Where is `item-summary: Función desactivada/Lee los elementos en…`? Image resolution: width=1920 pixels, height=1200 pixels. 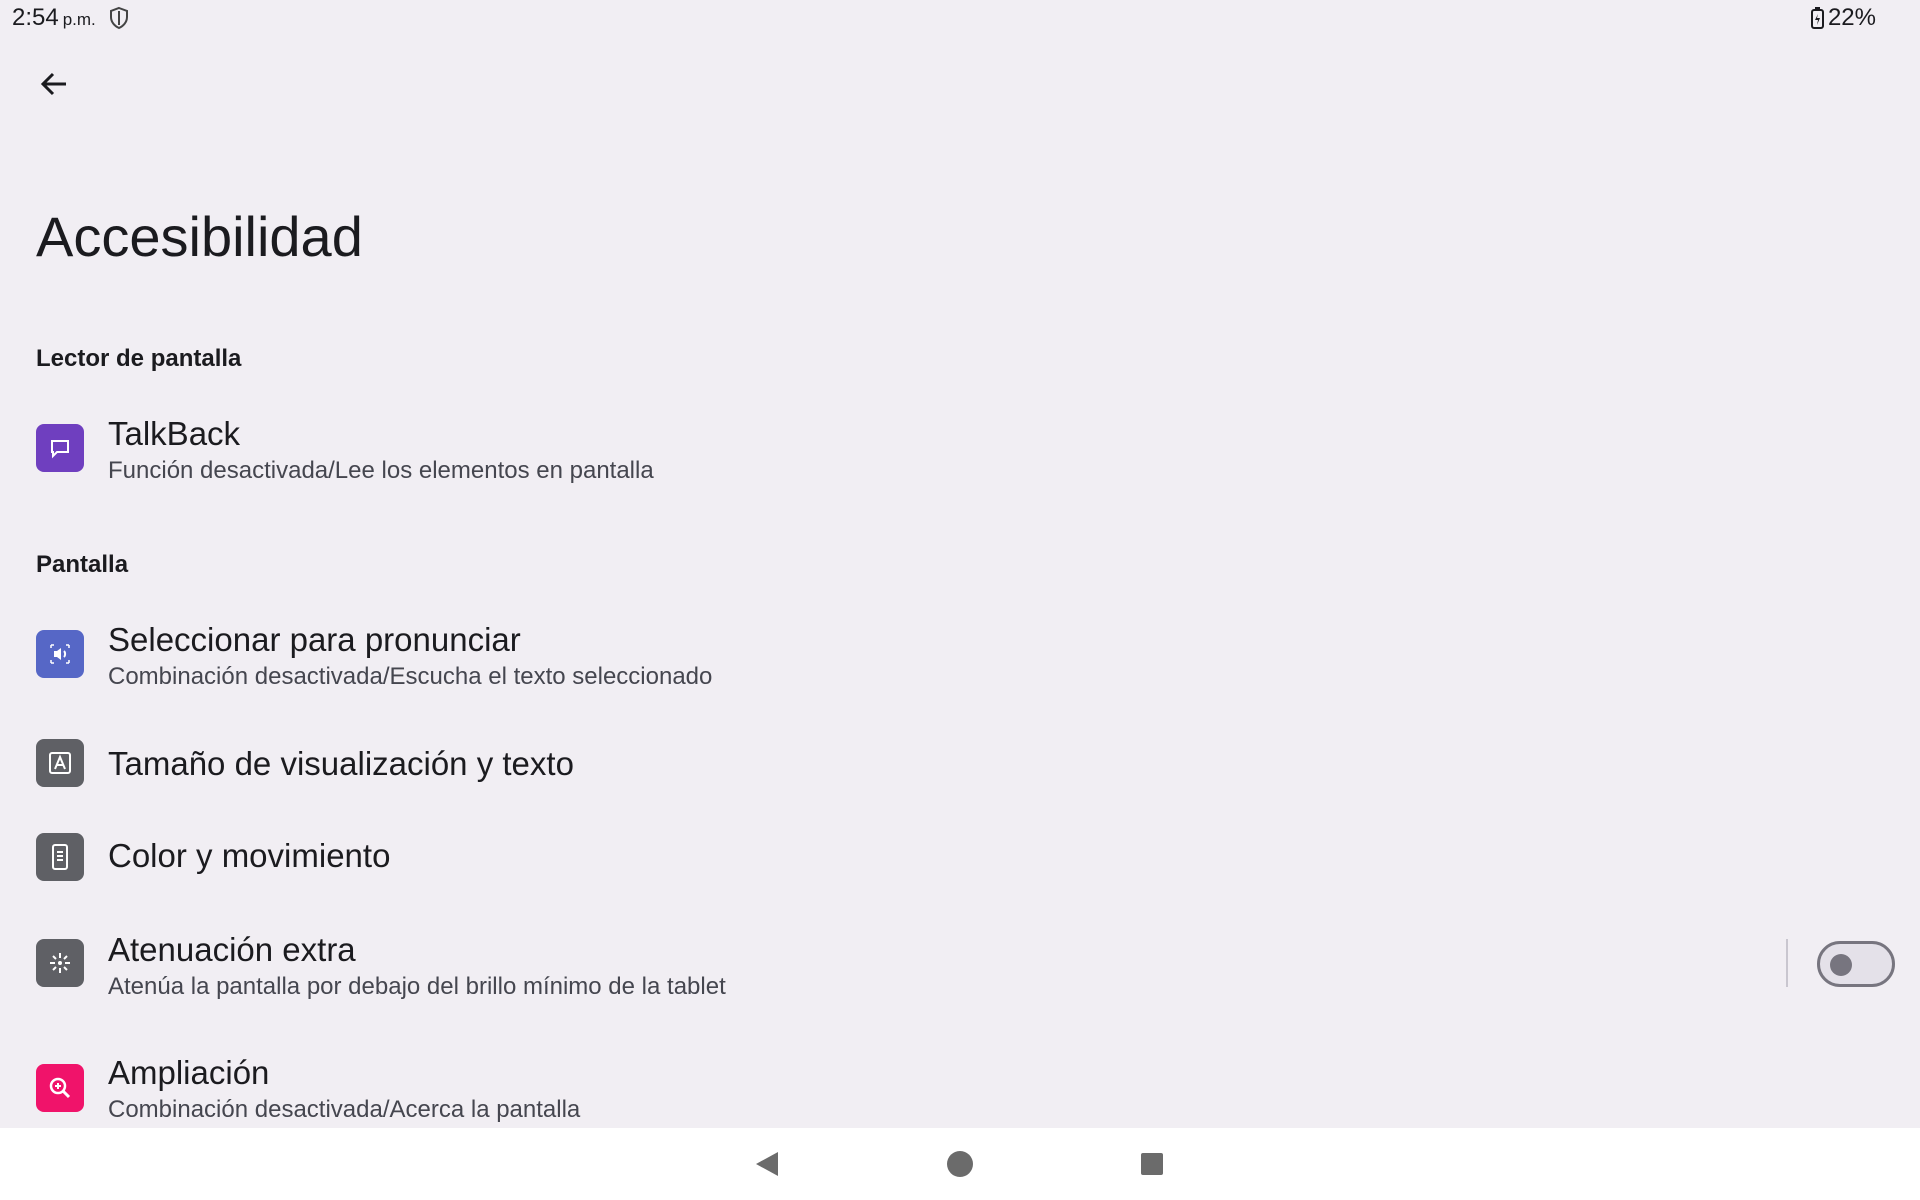
item-summary: Función desactivada/Lee los elementos en… is located at coordinates (381, 470).